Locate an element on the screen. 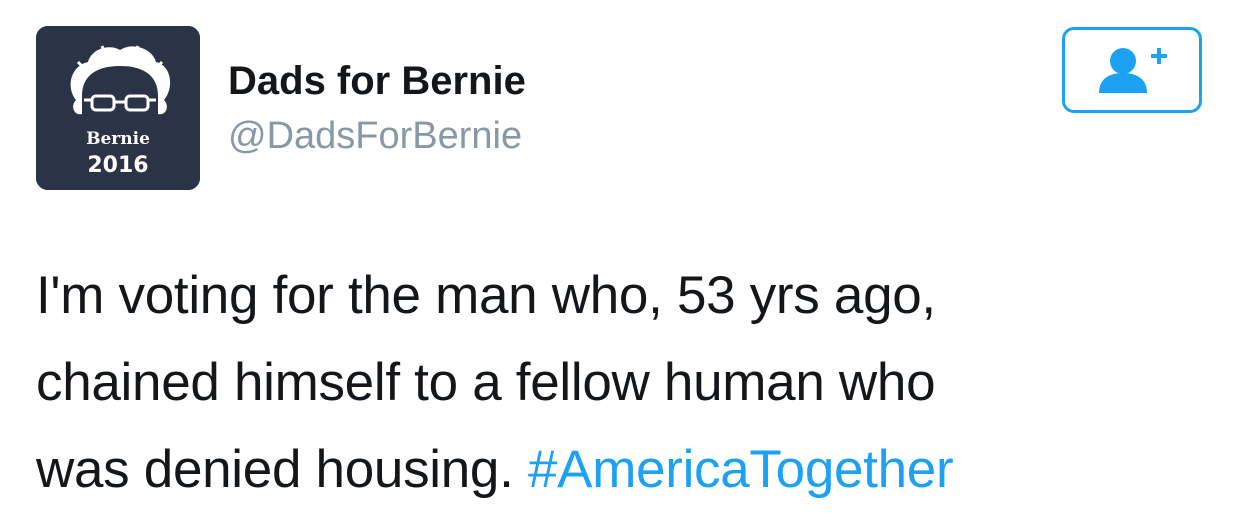  add-user-icon is located at coordinates (1133, 70).